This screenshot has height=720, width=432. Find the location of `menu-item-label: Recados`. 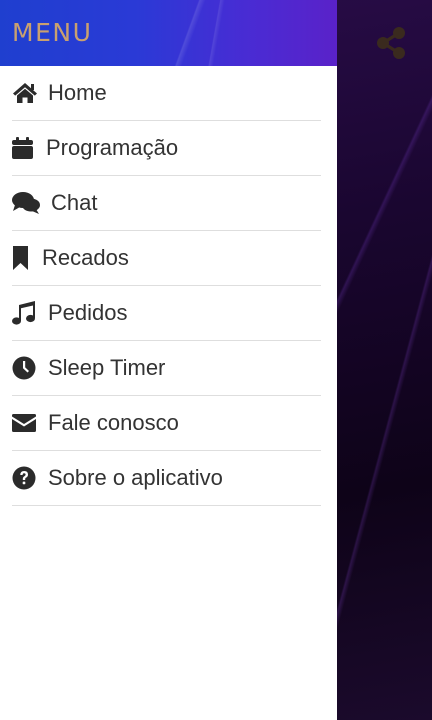

menu-item-label: Recados is located at coordinates (85, 257).